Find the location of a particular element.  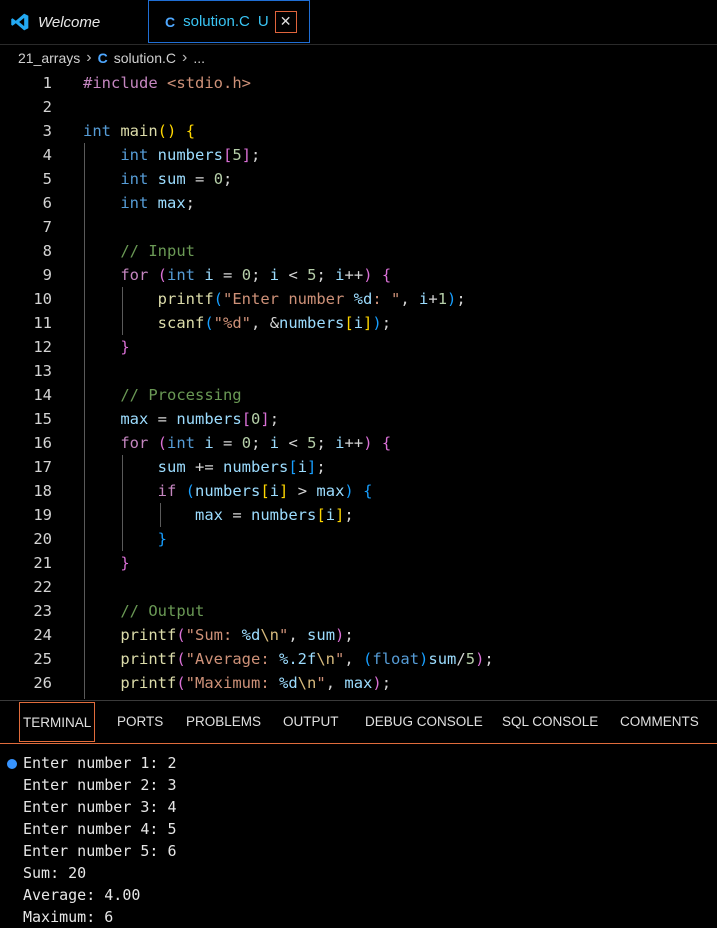

command-status-dot-icon is located at coordinates (12, 764).